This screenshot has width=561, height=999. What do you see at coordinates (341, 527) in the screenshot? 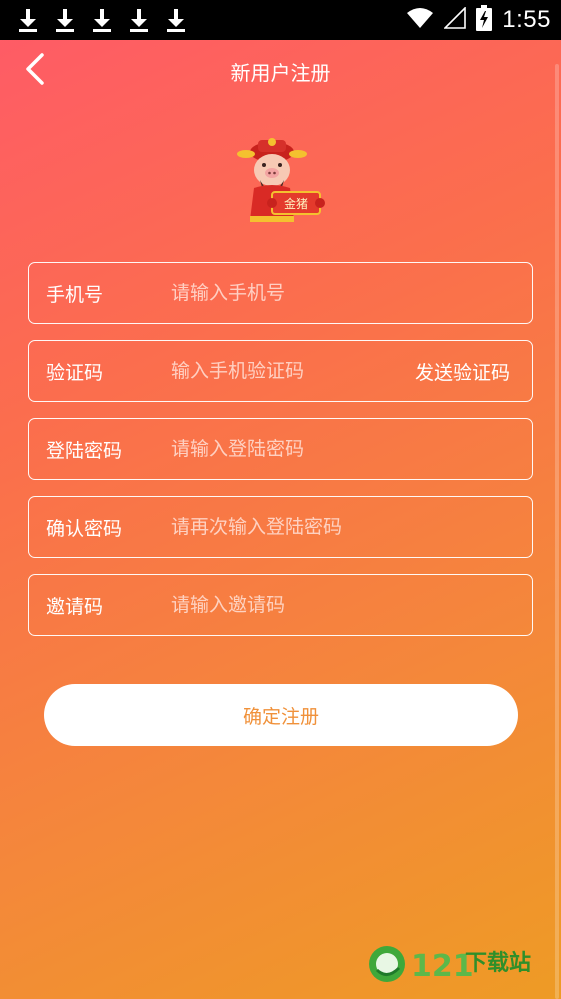
I see `confirm-password-input` at bounding box center [341, 527].